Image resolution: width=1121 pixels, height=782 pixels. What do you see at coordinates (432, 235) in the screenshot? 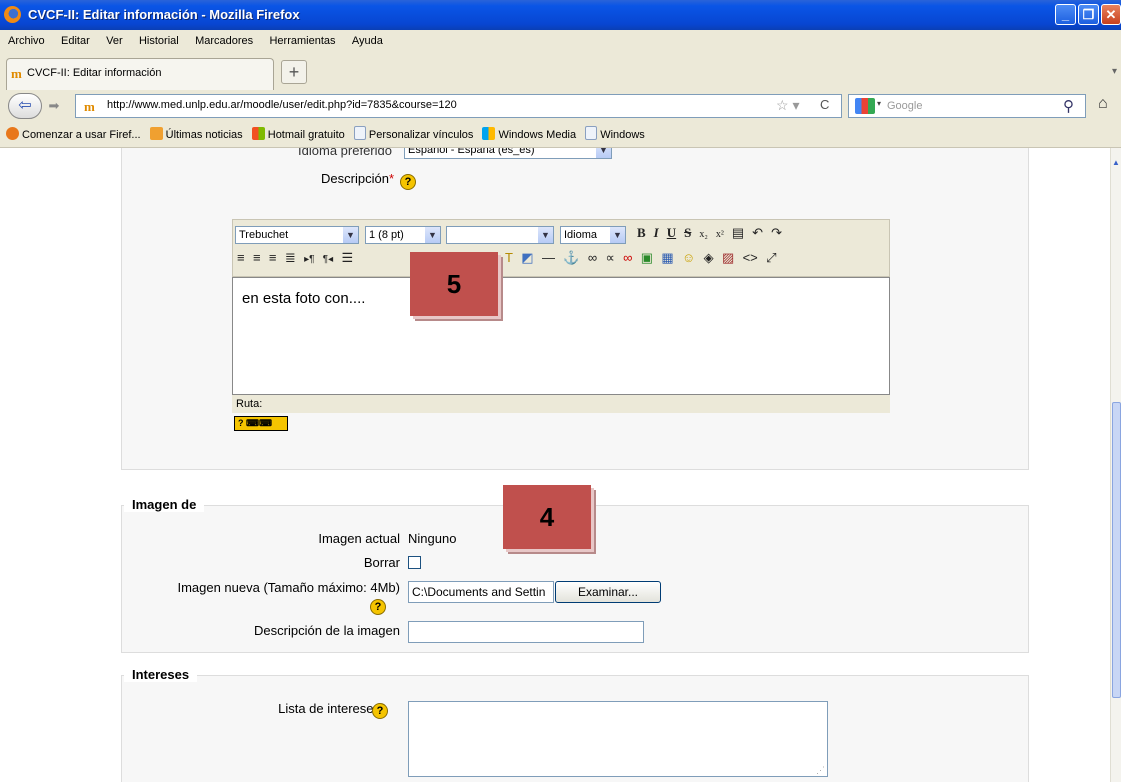
I see `chevron-down-icon: ▼` at bounding box center [432, 235].